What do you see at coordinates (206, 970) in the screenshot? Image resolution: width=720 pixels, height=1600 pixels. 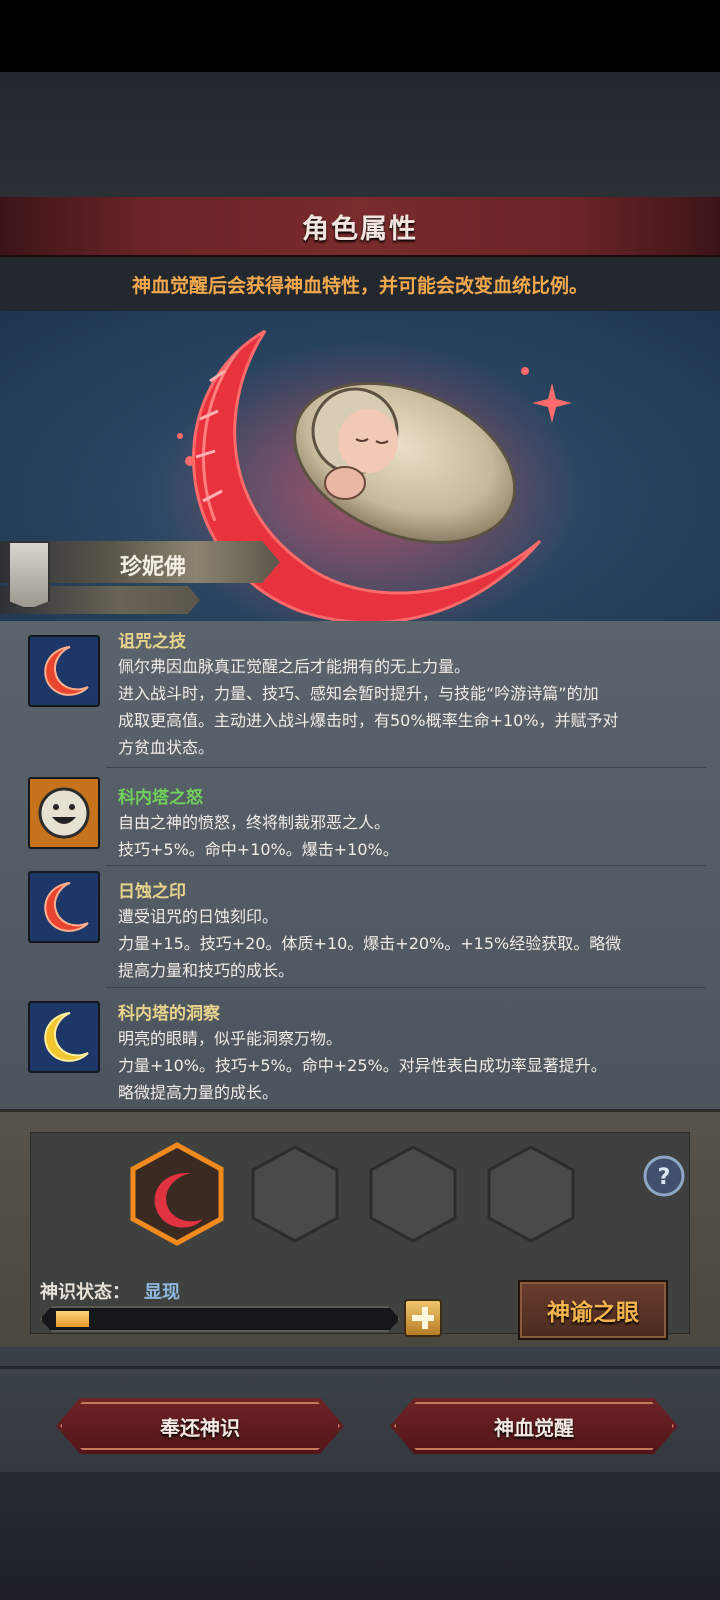 I see `trait-description-line: 提高力量和技巧的成长。` at bounding box center [206, 970].